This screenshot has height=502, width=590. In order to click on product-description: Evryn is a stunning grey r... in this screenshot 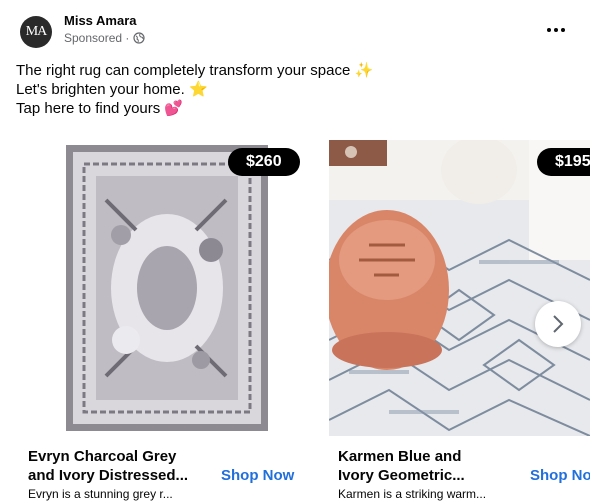, I will do `click(100, 494)`.